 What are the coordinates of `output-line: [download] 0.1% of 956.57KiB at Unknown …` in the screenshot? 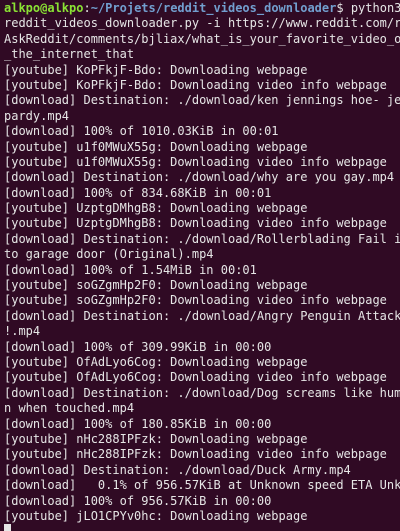 It's located at (202, 485).